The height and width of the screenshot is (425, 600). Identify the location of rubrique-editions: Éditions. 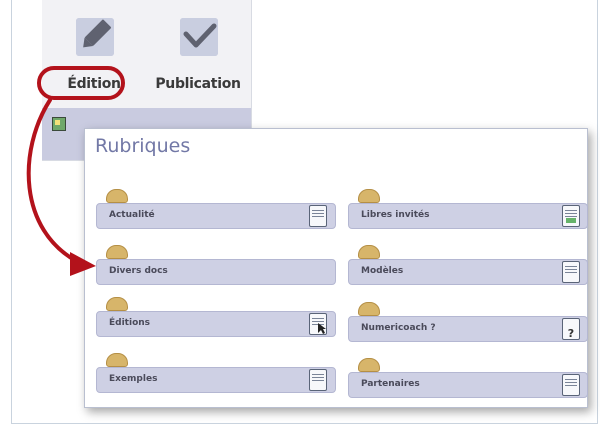
(216, 324).